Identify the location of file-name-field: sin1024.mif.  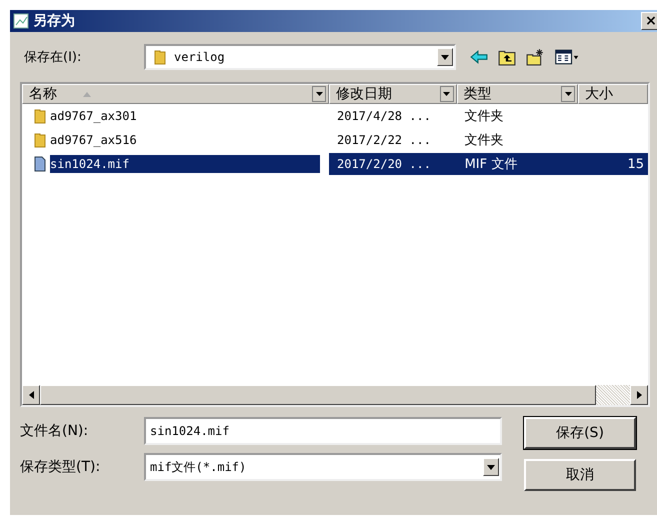
(323, 431).